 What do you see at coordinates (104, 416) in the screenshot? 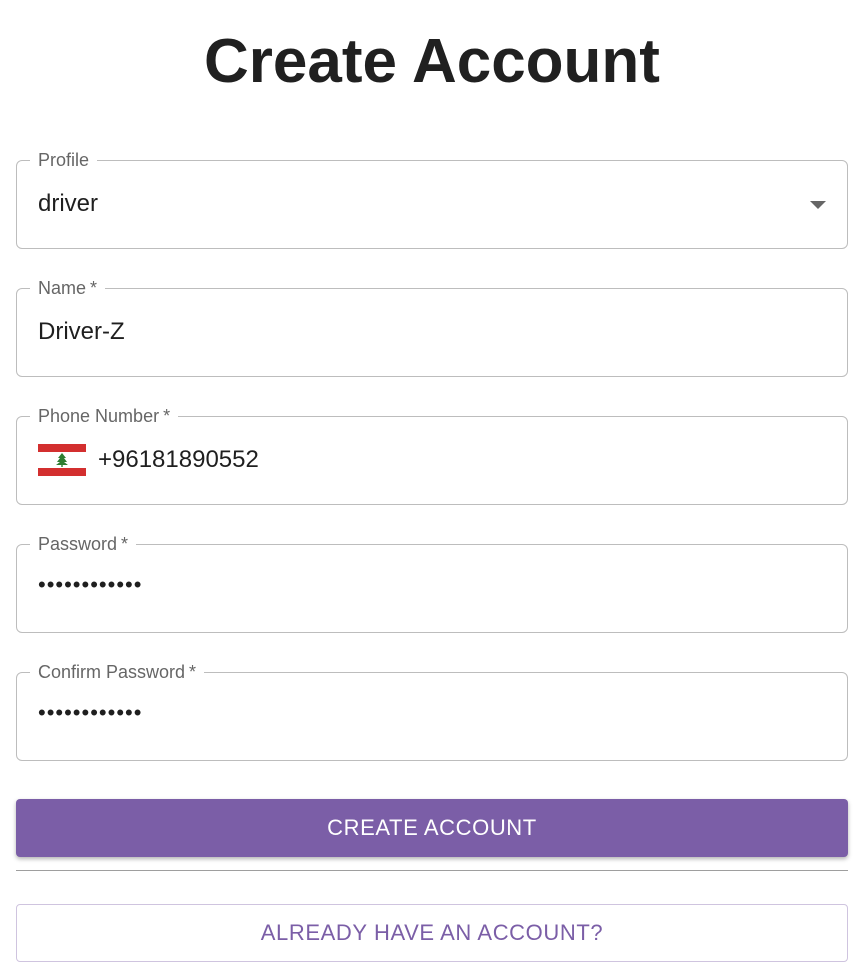
I see `phone-number-label: Phone Number *` at bounding box center [104, 416].